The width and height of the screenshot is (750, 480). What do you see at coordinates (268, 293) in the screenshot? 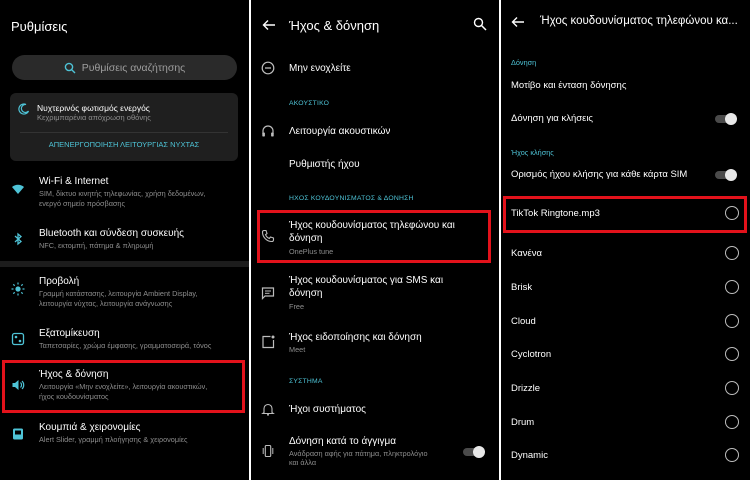
I see `message-icon` at bounding box center [268, 293].